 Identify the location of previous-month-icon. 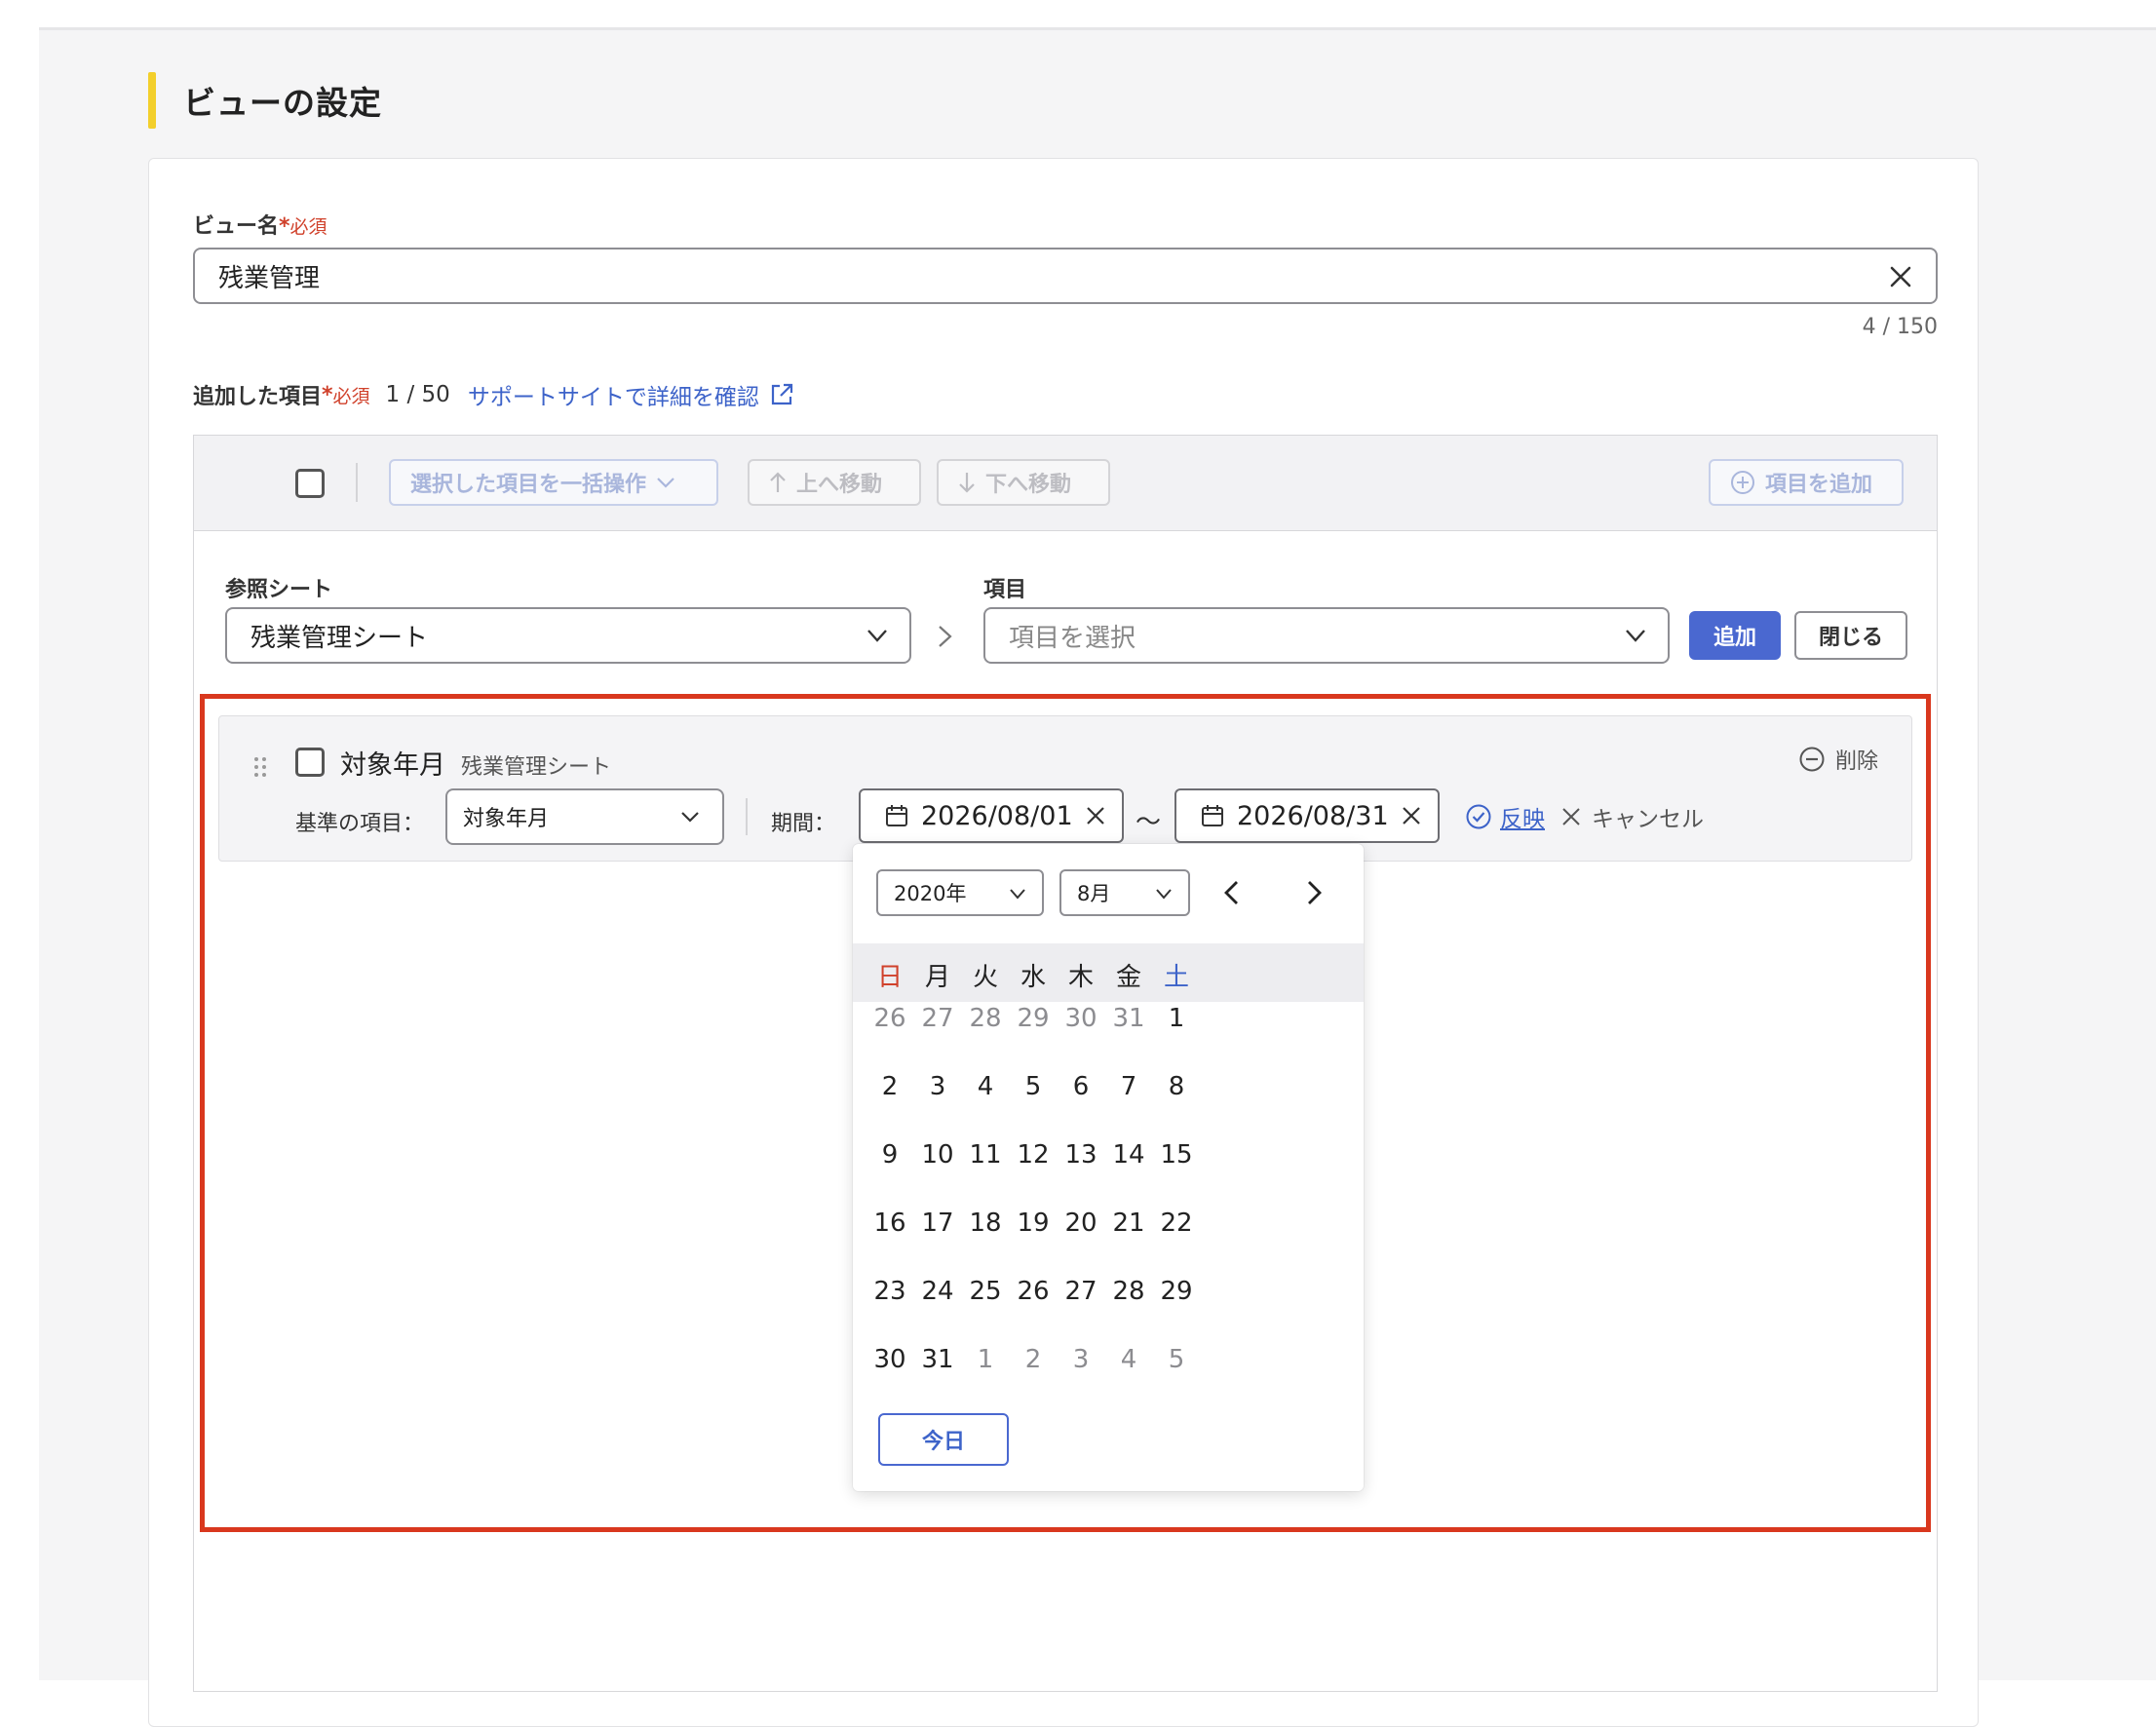
(1233, 892).